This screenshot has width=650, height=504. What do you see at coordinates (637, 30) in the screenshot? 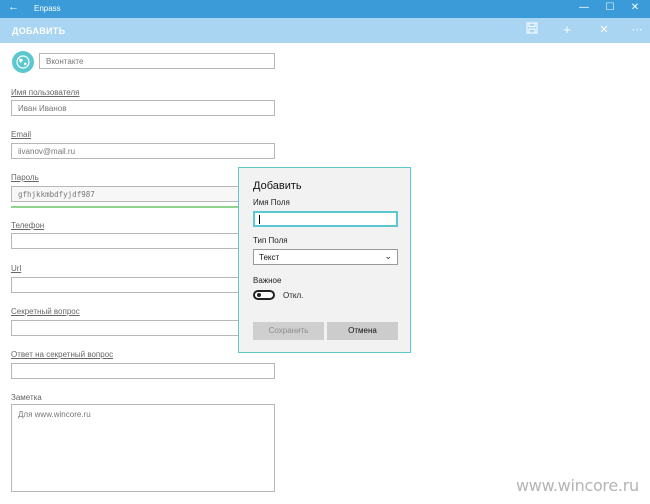
I see `more-icon: ⋯` at bounding box center [637, 30].